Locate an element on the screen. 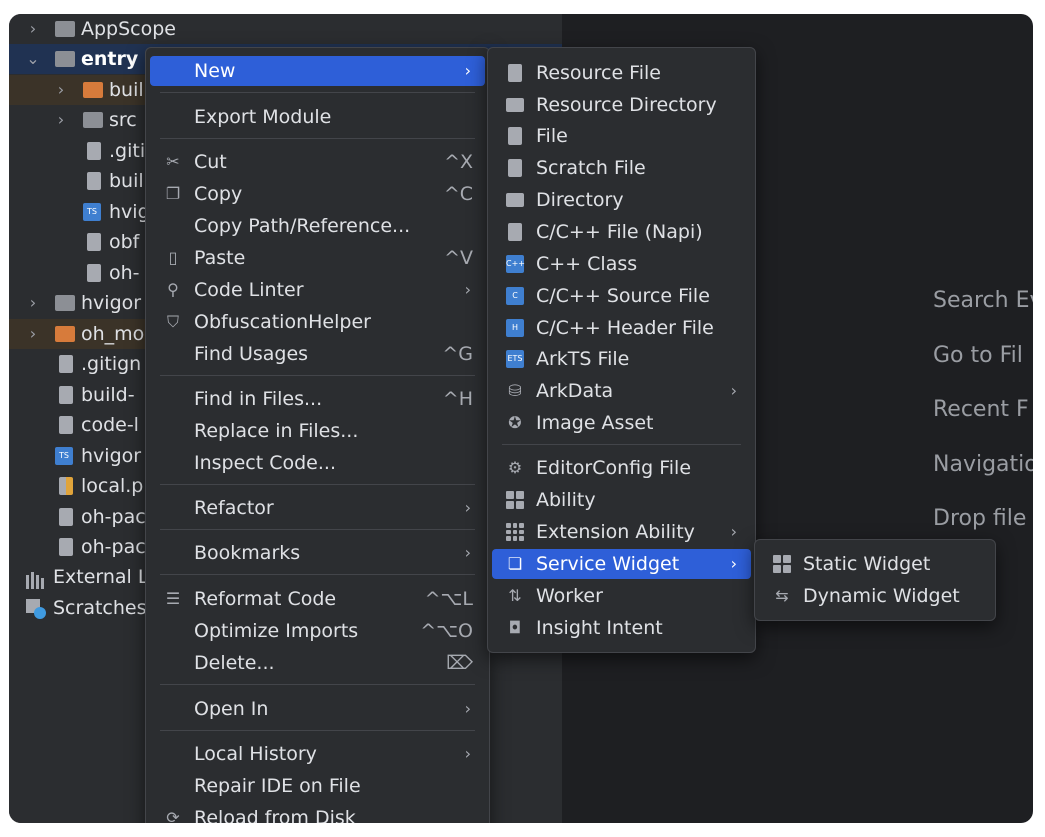 Image resolution: width=1045 pixels, height=837 pixels. menu-item-file: File is located at coordinates (621, 136).